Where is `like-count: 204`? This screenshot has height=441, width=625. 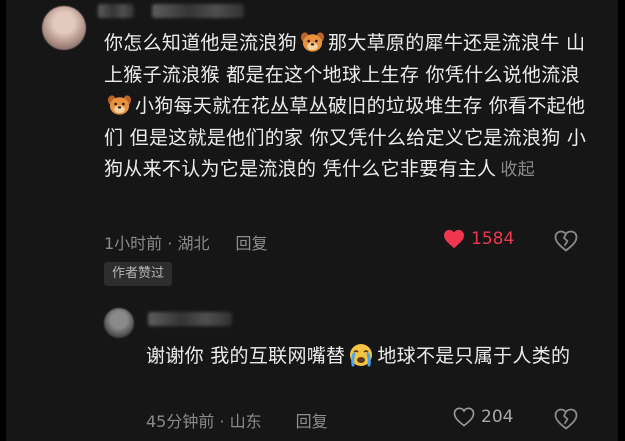 like-count: 204 is located at coordinates (497, 417).